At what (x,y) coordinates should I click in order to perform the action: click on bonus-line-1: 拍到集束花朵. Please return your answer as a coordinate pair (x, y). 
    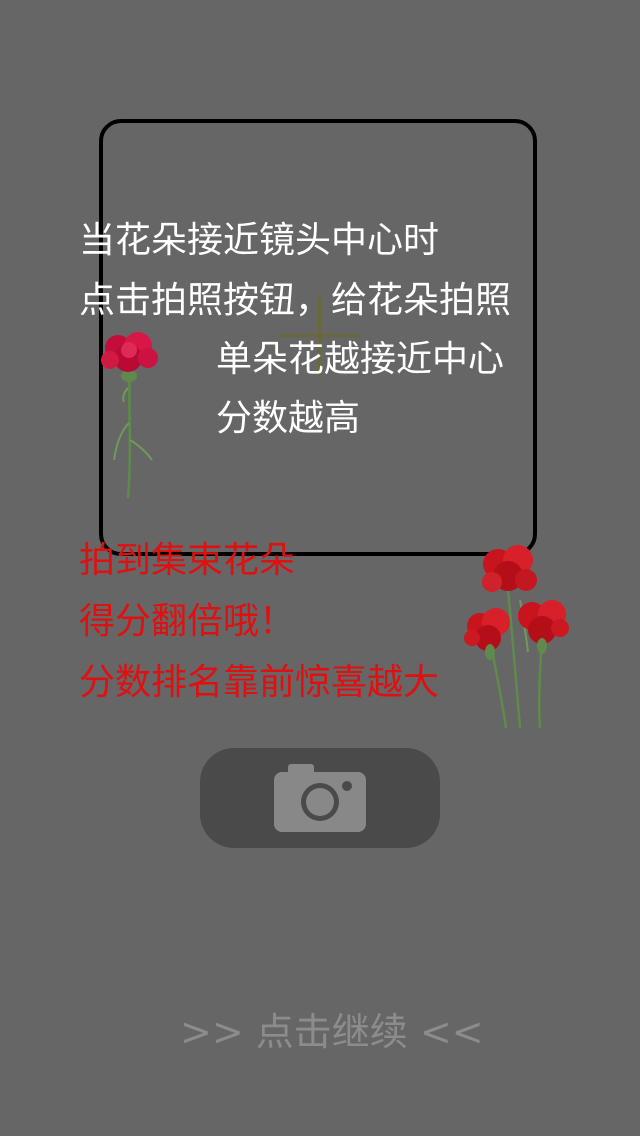
    Looking at the image, I should click on (187, 560).